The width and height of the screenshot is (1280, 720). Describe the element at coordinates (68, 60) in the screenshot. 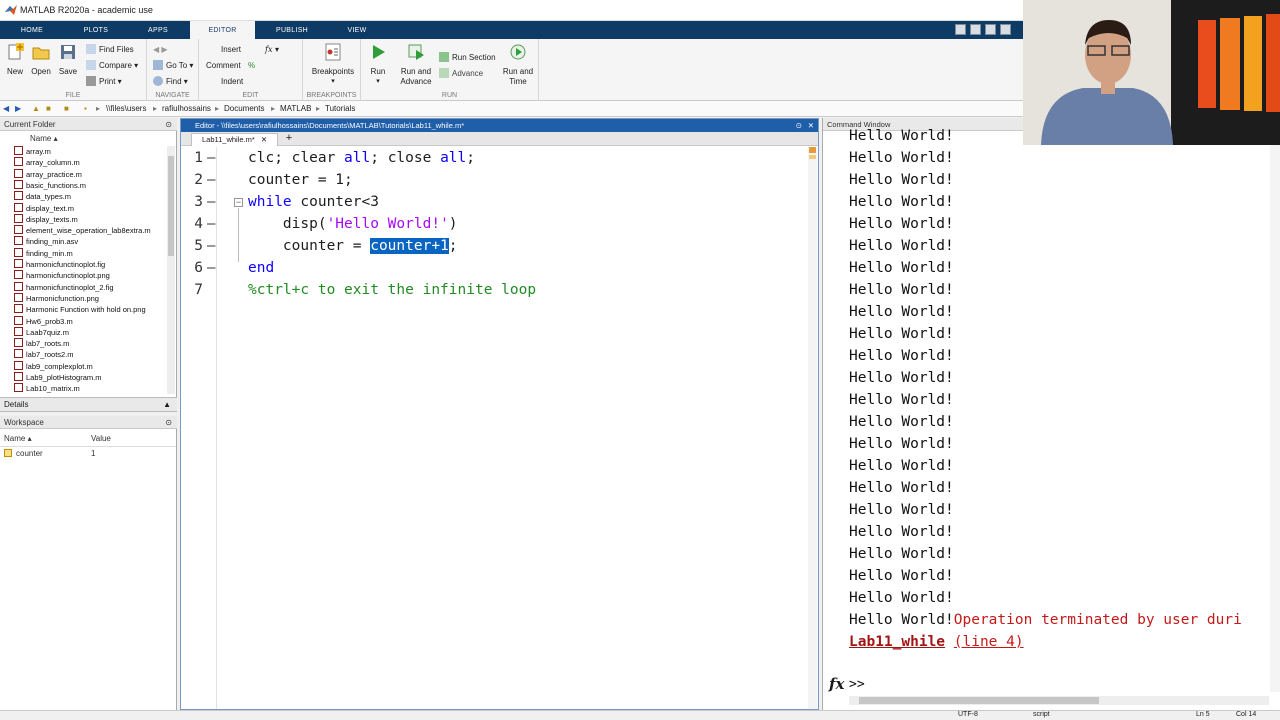

I see `save-button: Save` at that location.